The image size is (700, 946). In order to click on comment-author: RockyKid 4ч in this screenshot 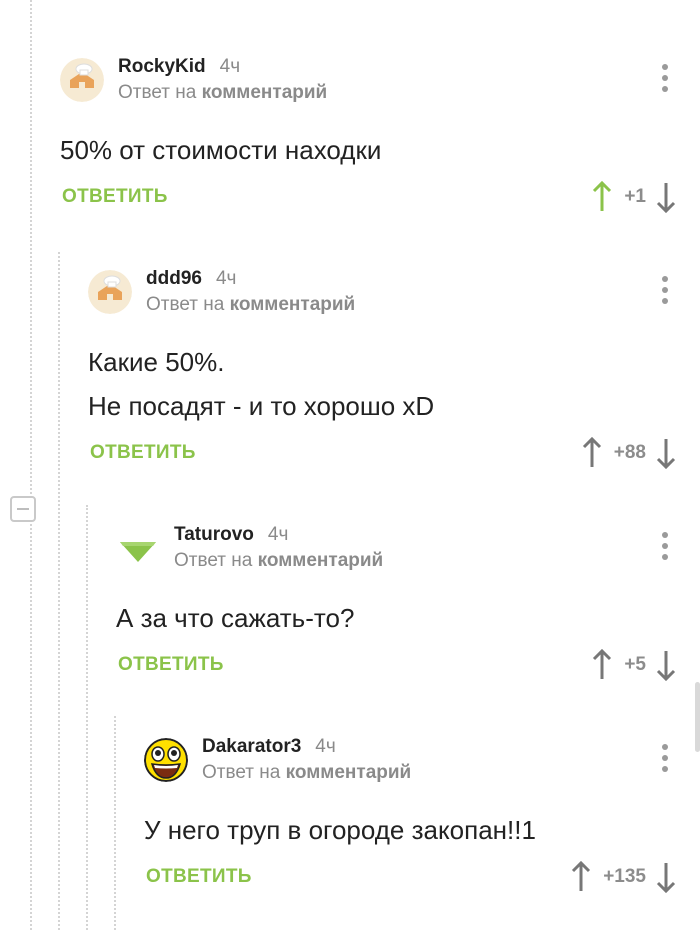, I will do `click(179, 67)`.